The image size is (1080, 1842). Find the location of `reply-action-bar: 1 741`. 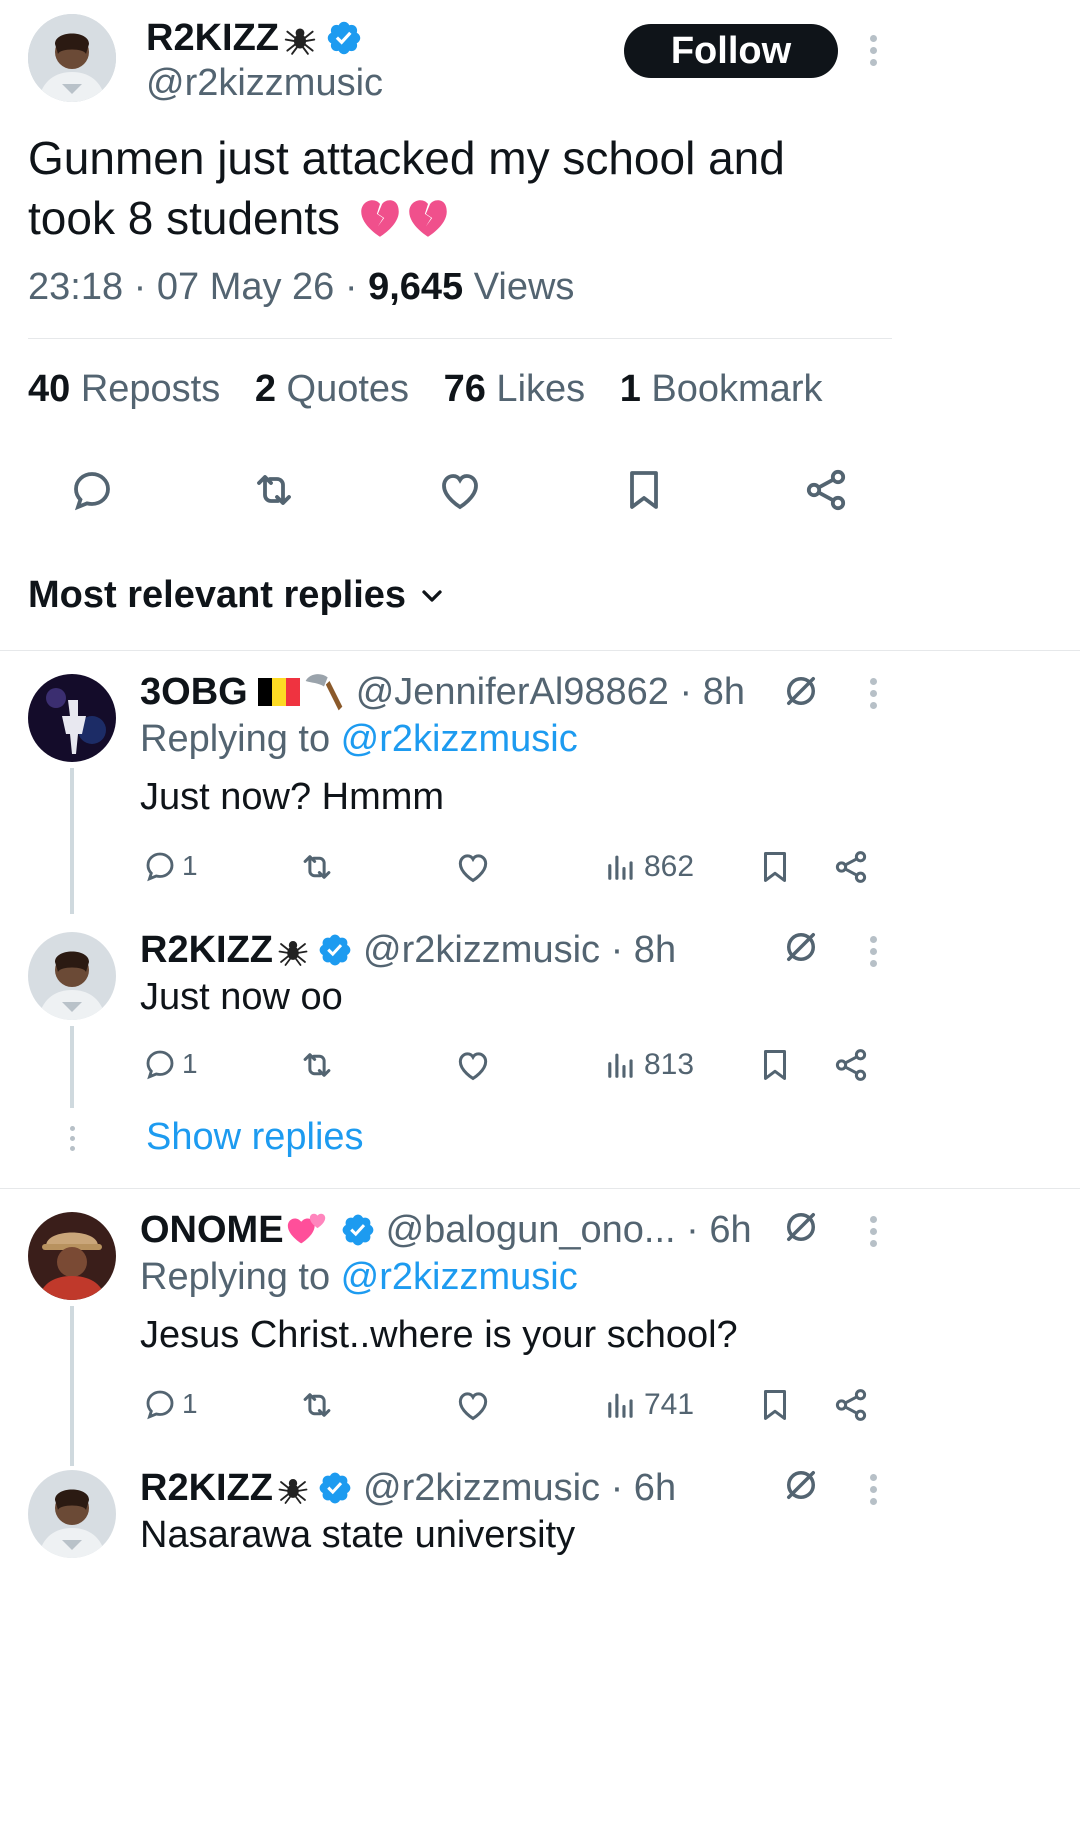

reply-action-bar: 1 741 is located at coordinates (510, 1404).